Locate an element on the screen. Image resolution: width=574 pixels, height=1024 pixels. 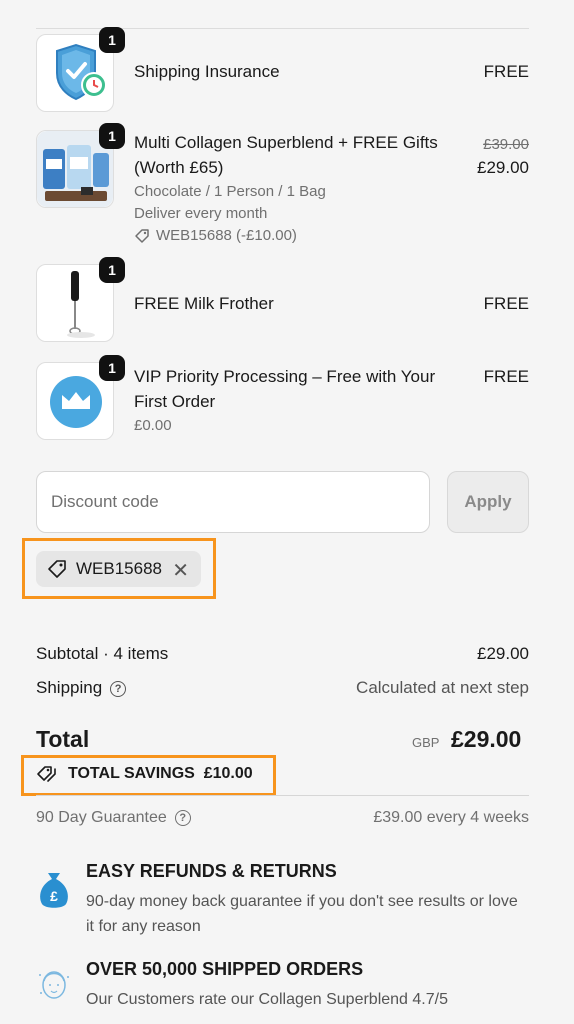
applied-discount-chip: WEB15688 ✕ is located at coordinates (118, 569).